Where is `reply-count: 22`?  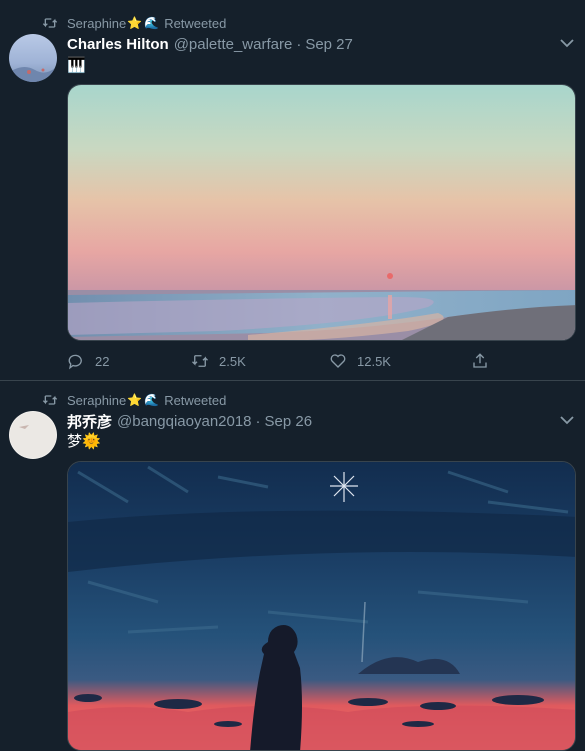
reply-count: 22 is located at coordinates (102, 361).